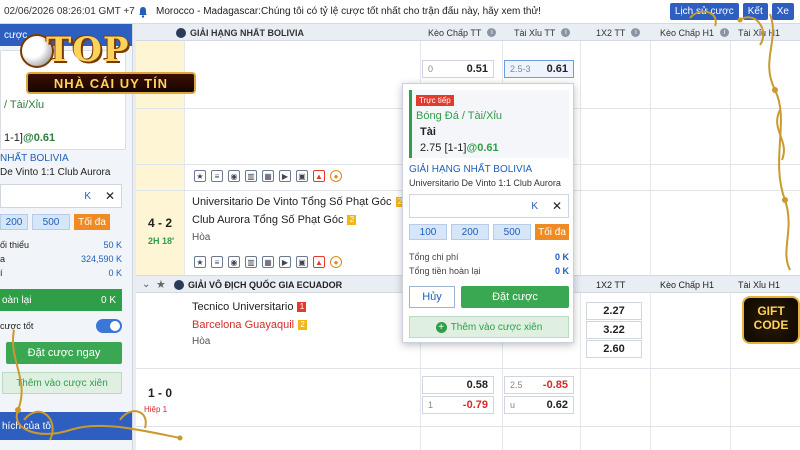 The height and width of the screenshot is (450, 800). I want to click on bell-icon, so click(143, 12).